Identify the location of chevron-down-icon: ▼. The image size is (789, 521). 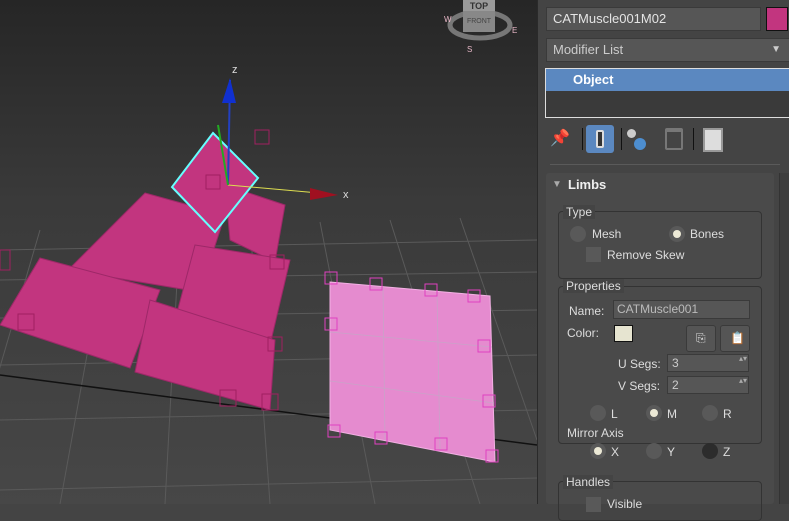
(776, 49).